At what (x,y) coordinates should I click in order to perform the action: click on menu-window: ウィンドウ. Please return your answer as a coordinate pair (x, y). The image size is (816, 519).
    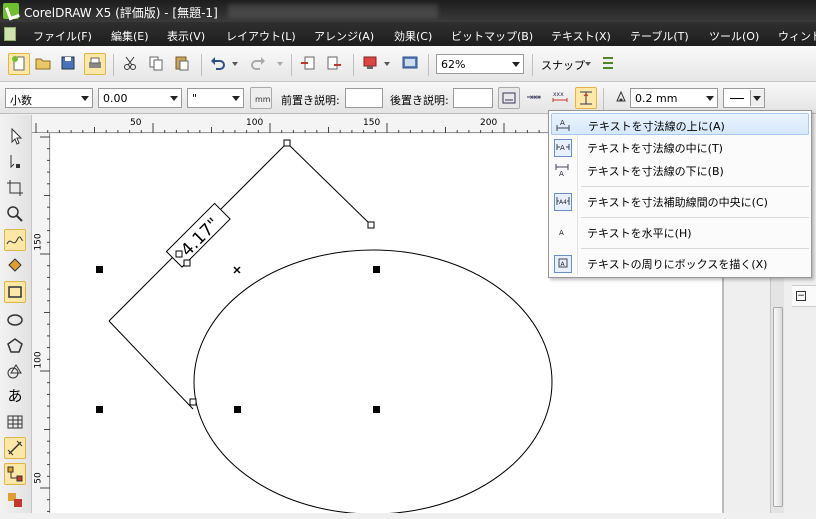
    Looking at the image, I should click on (797, 36).